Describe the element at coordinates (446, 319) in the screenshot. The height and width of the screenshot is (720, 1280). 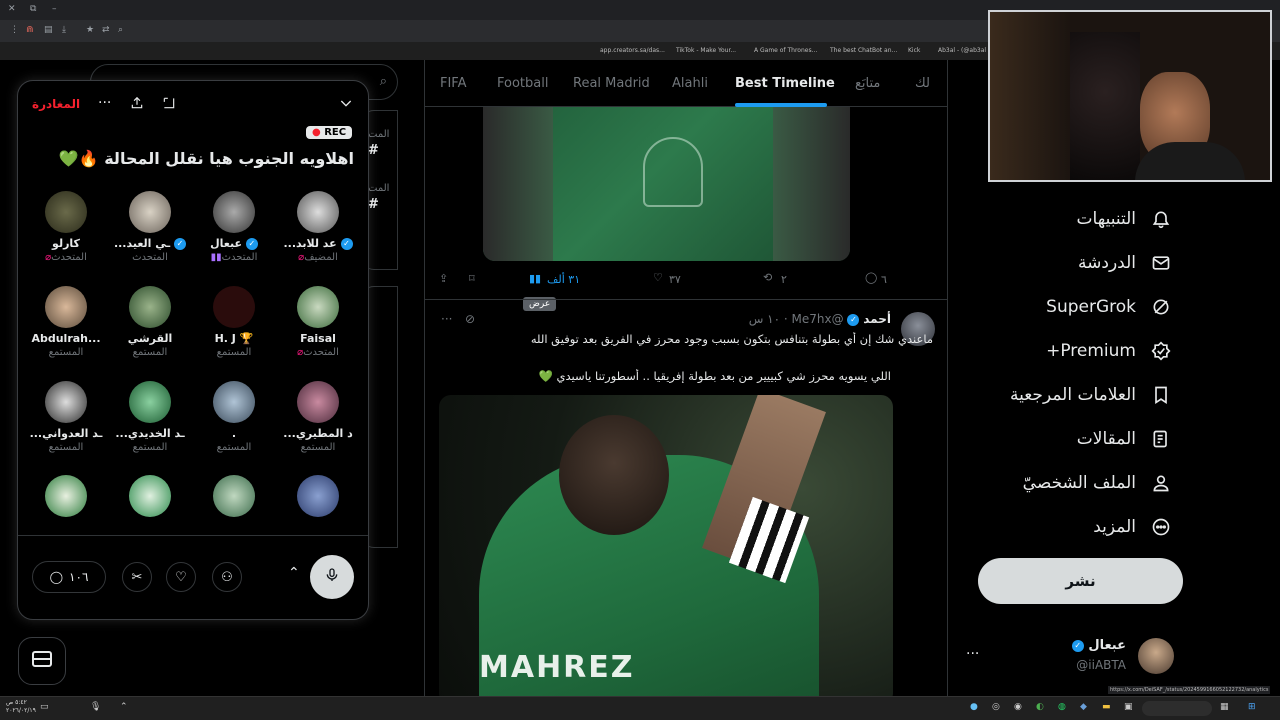
I see `tweet-more-icon: ···` at that location.